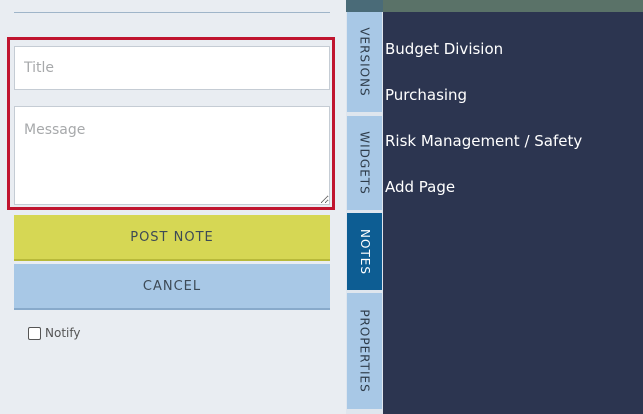 The image size is (643, 414). Describe the element at coordinates (34, 333) in the screenshot. I see `notify-checkbox` at that location.